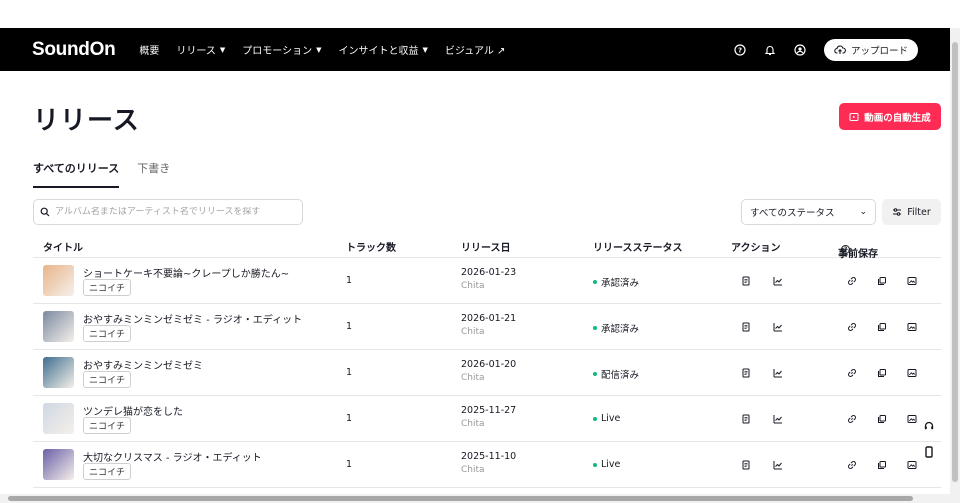  I want to click on nav-right-group: ? アップロード, so click(826, 49).